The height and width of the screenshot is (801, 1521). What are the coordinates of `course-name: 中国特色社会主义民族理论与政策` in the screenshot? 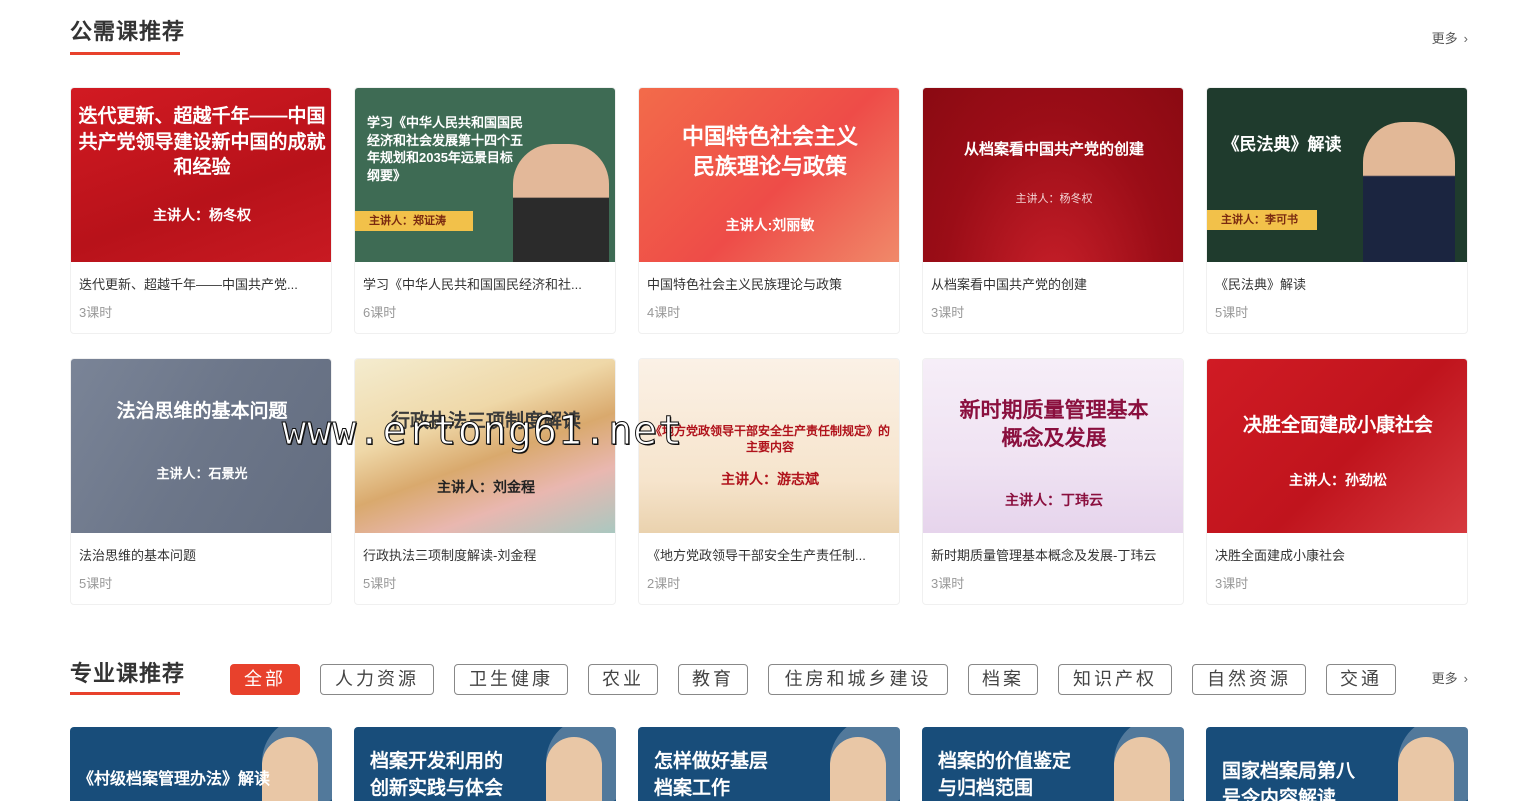 It's located at (745, 284).